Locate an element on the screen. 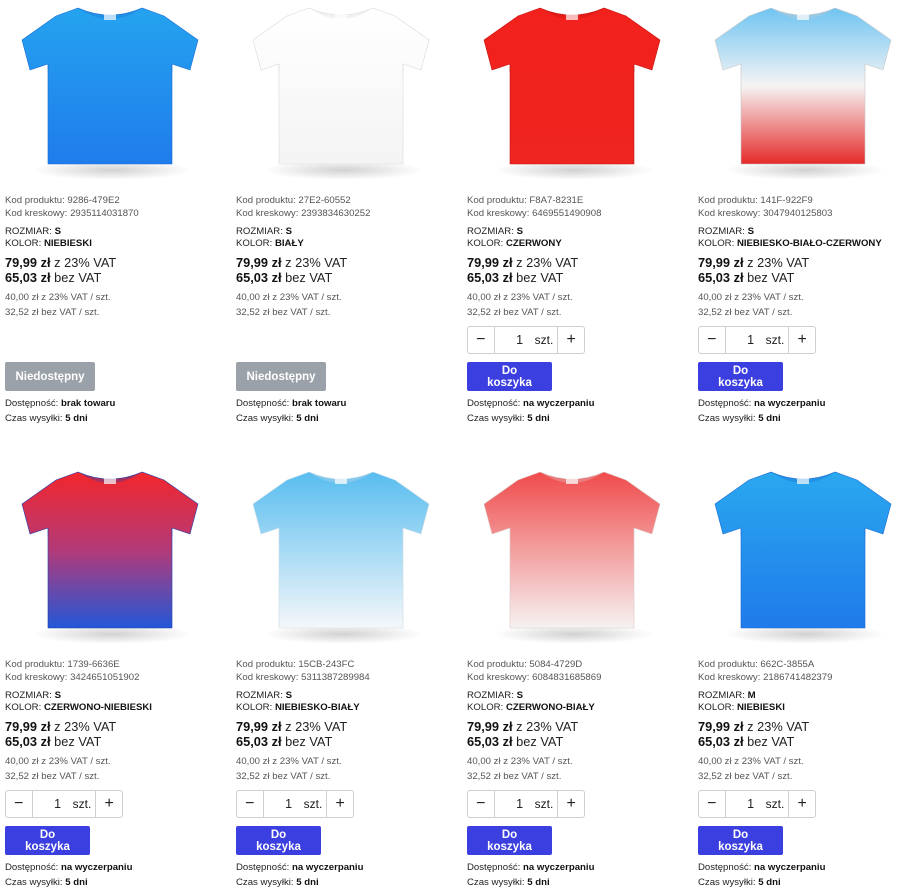 The width and height of the screenshot is (910, 894). color-value: NIEBIESKI is located at coordinates (67, 243).